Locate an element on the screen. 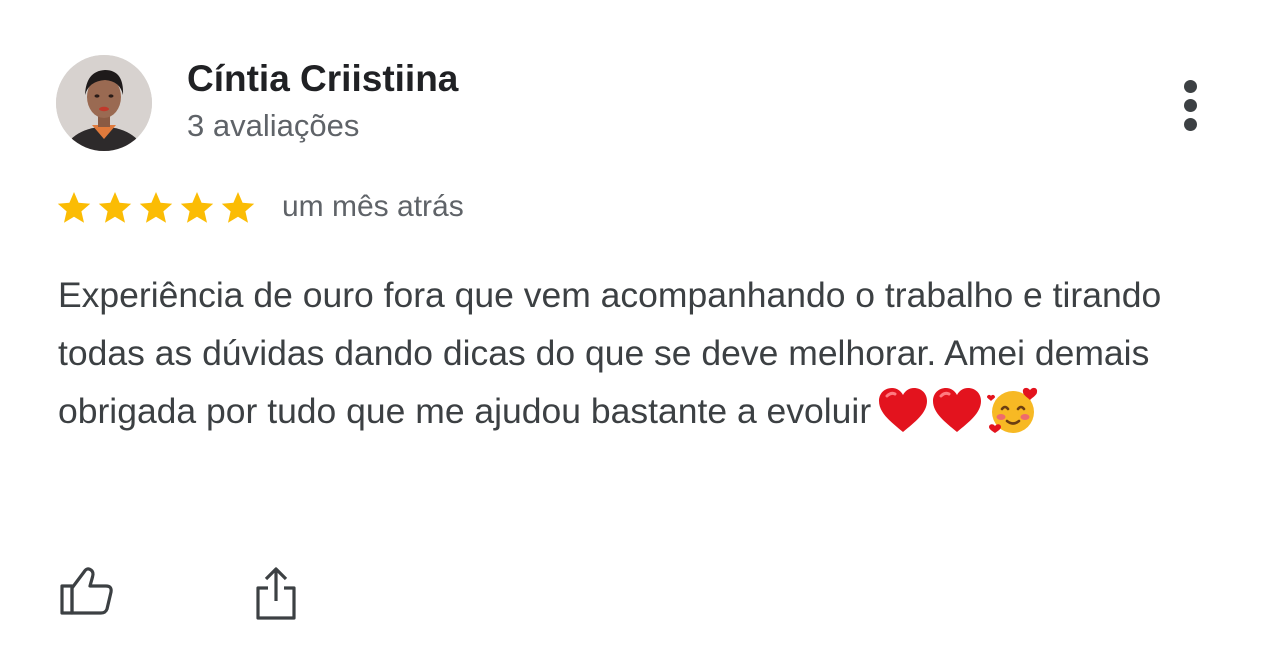 This screenshot has width=1284, height=668. star-rating is located at coordinates (158, 208).